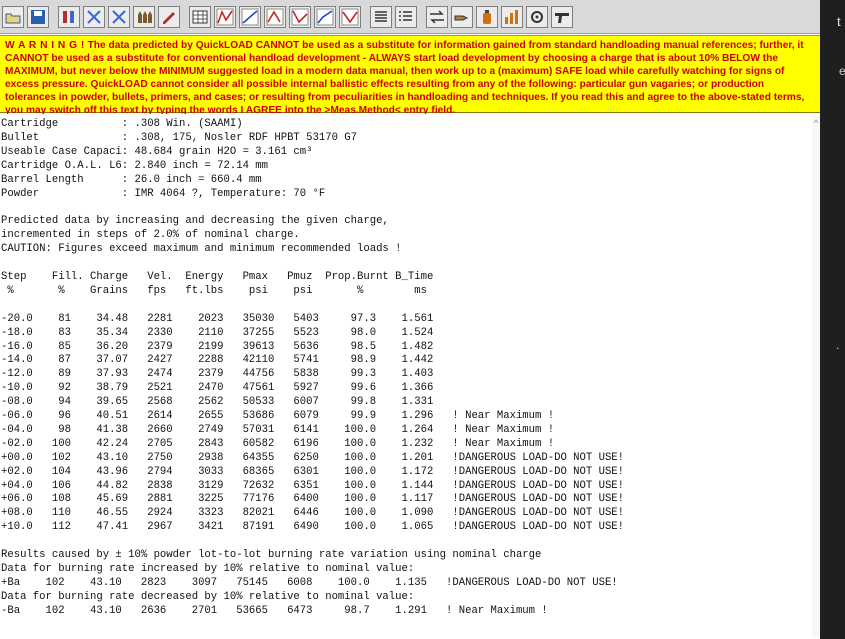 The image size is (845, 639). I want to click on report-line: Cartridge : .308 Win. (SAAMI), so click(122, 124).